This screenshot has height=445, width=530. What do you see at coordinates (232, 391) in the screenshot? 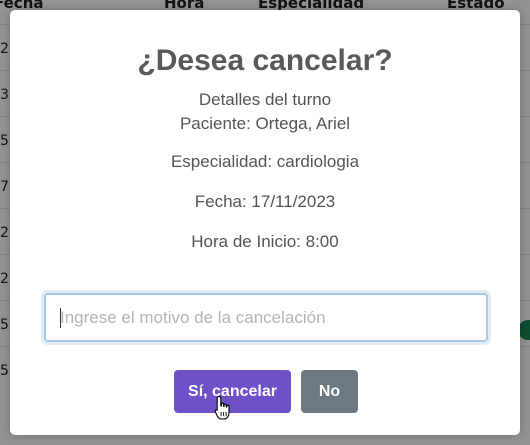
I see `confirm-cancel-button: Sí, cancelar` at bounding box center [232, 391].